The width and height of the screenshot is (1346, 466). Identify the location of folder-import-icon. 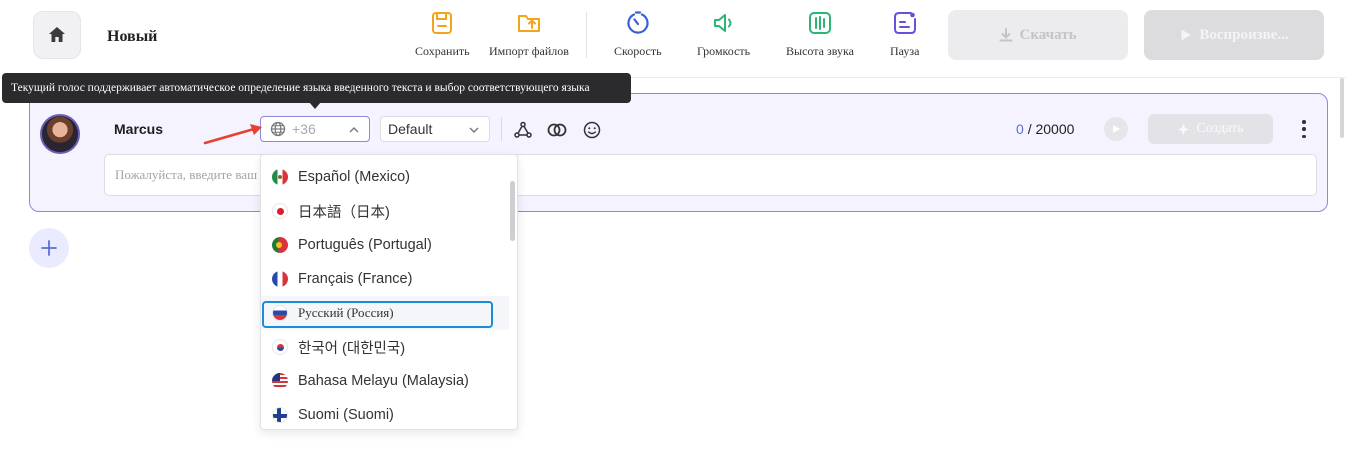
(528, 23).